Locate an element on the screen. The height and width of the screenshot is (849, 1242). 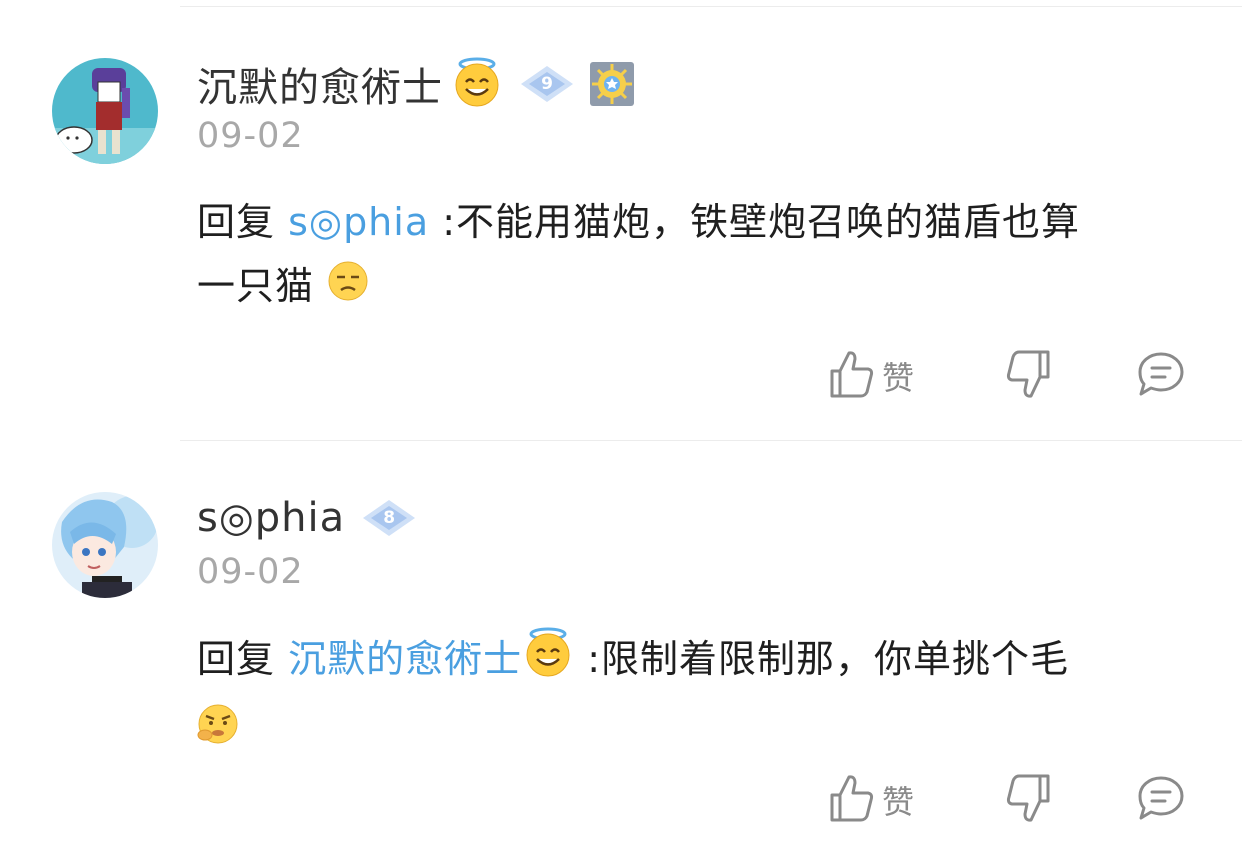
reply-text: :不能用猫炮，铁壁炮召唤的猫盾也算 is located at coordinates (761, 222).